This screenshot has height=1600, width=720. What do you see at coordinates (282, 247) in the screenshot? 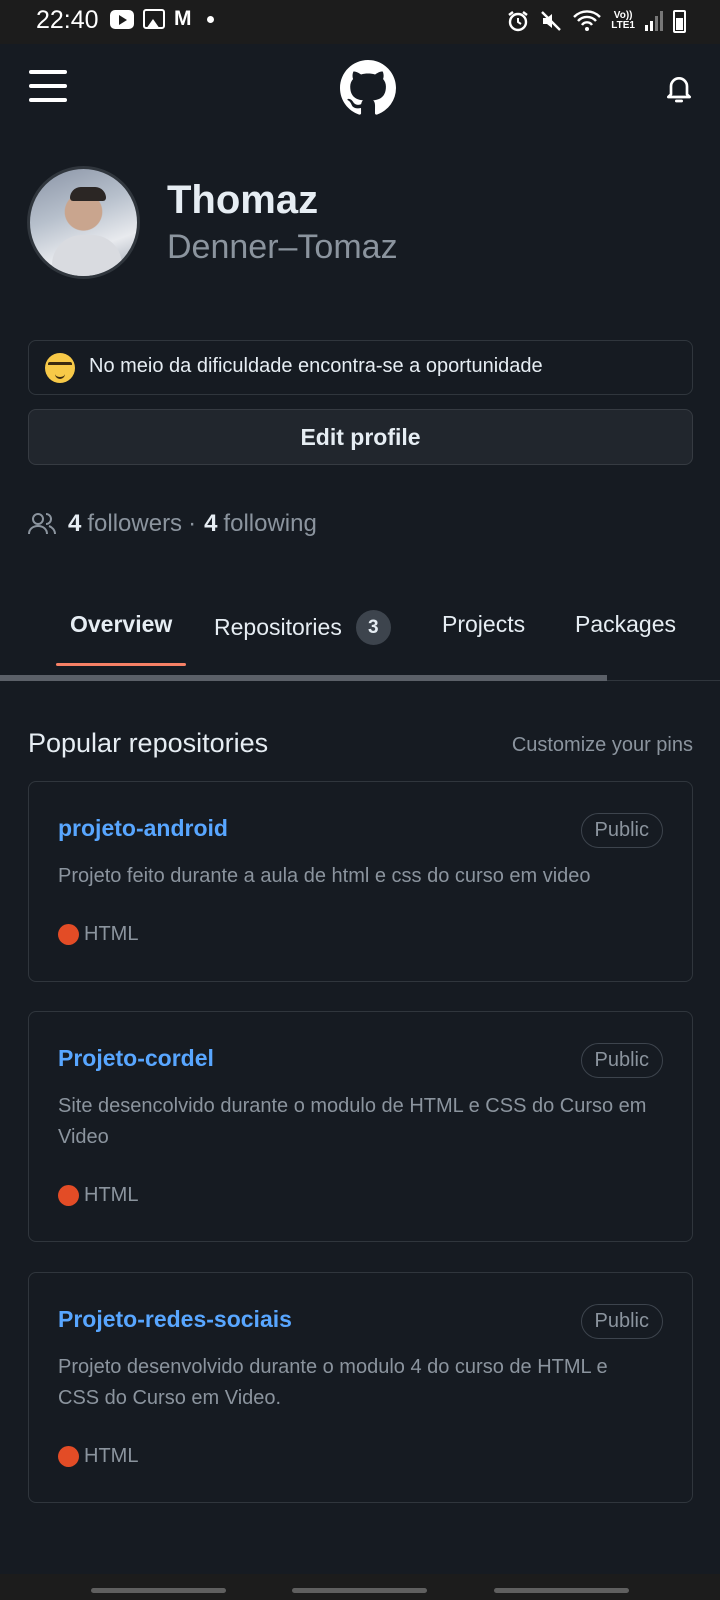
I see `profile-login: Denner–Tomaz` at bounding box center [282, 247].